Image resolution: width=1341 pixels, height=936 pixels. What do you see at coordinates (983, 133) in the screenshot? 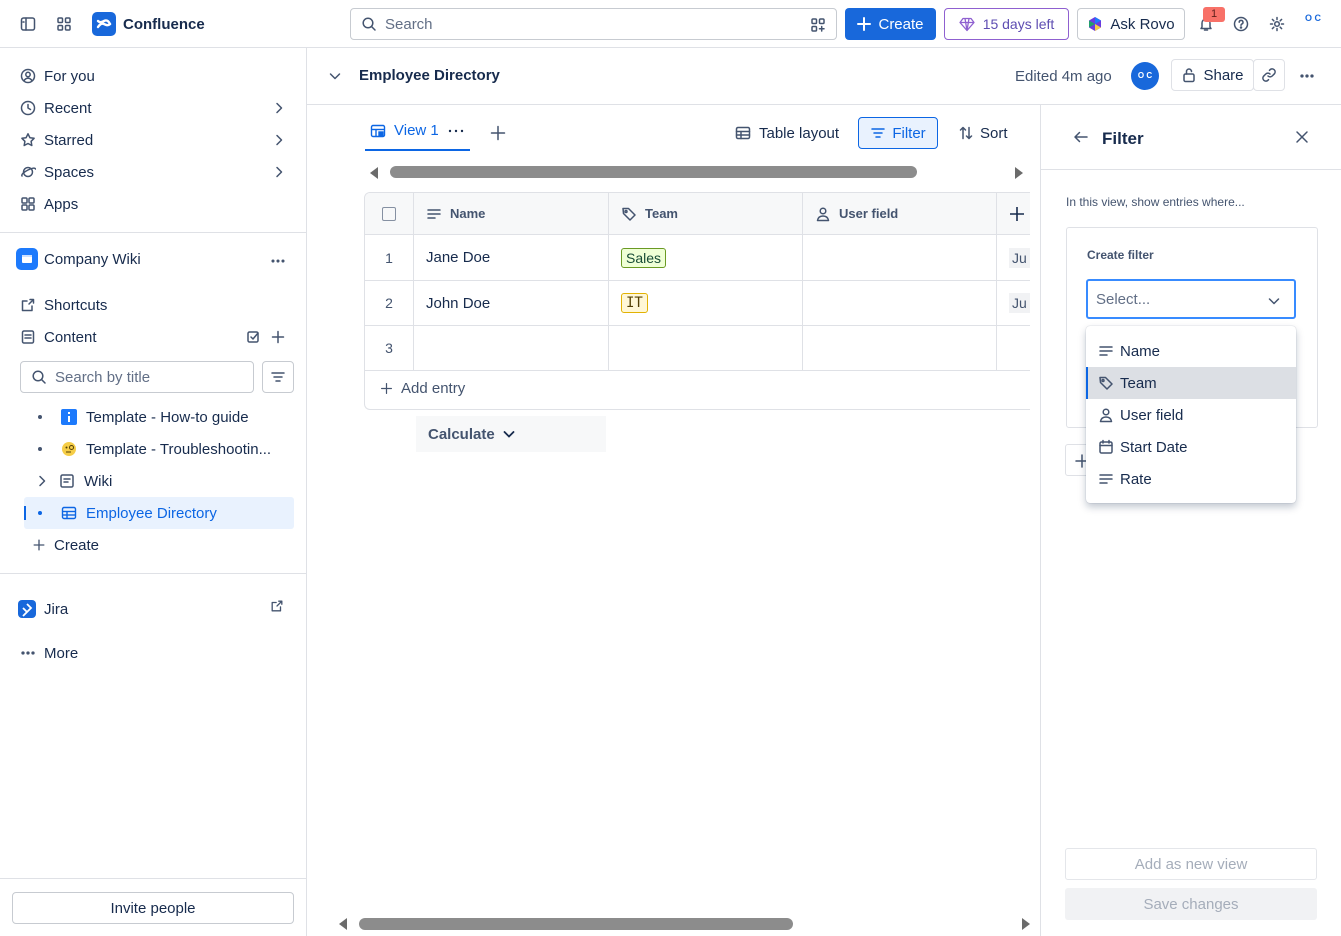
I see `sort-button: Sort` at bounding box center [983, 133].